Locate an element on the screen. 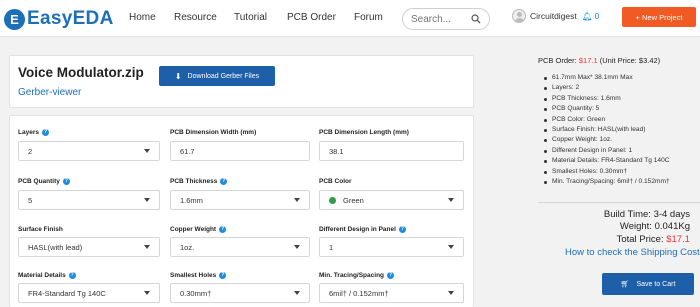  tracing-label: Min. Tracing/Spacing? is located at coordinates (357, 275).